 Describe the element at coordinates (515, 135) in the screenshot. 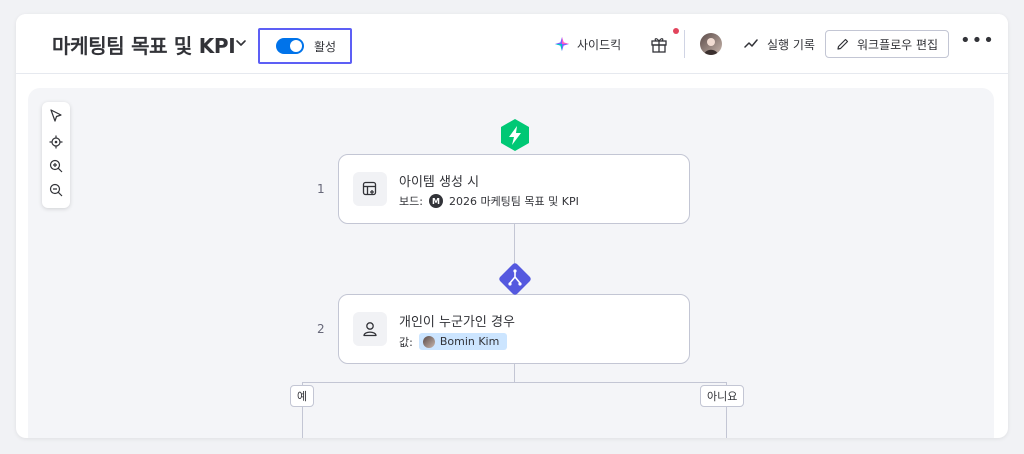

I see `lightning-icon` at that location.